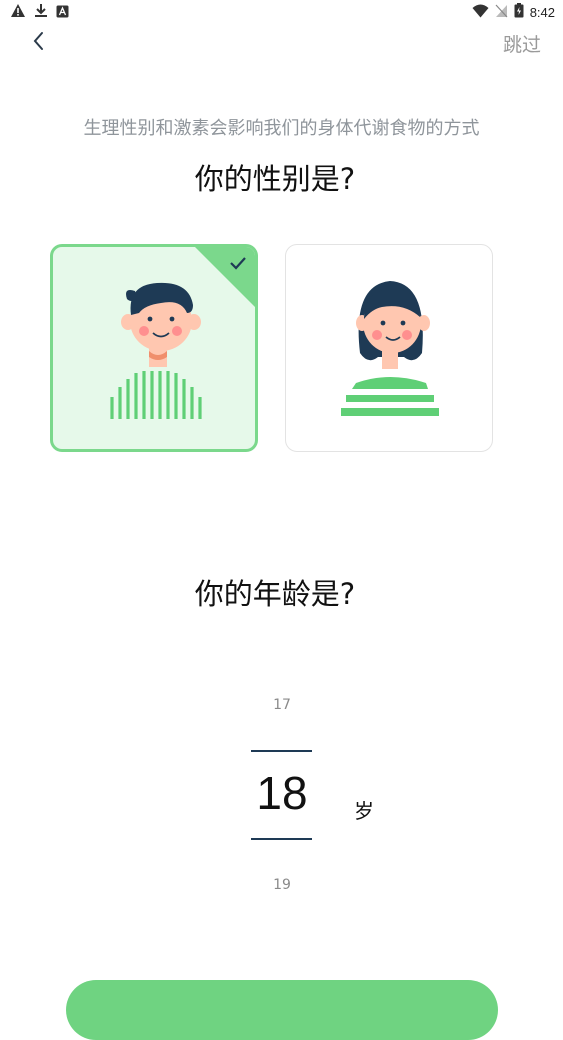 The image size is (563, 1040). Describe the element at coordinates (522, 43) in the screenshot. I see `skip-button: 跳过` at that location.